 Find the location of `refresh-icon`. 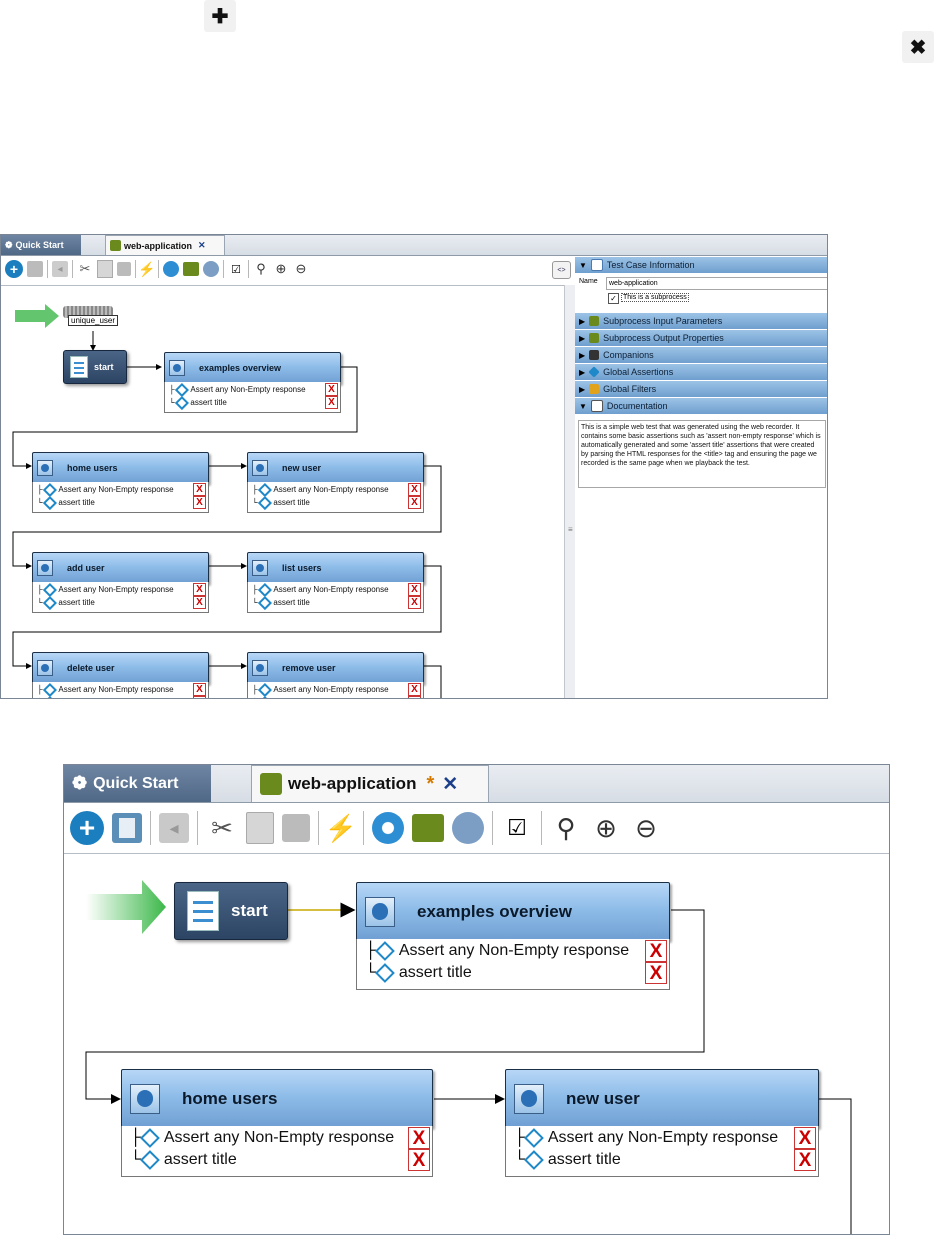

refresh-icon is located at coordinates (211, 269).